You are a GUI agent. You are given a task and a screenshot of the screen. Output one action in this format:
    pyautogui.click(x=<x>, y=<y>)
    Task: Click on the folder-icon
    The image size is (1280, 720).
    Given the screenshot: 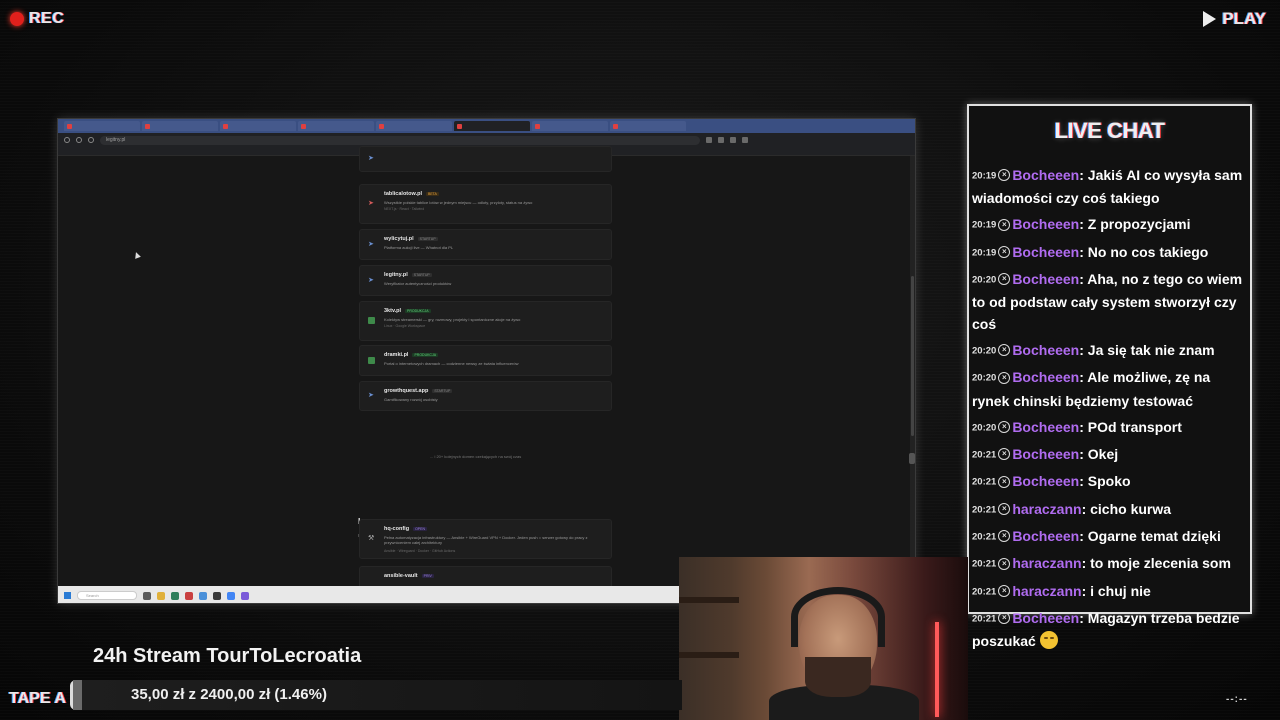 What is the action you would take?
    pyautogui.click(x=161, y=595)
    